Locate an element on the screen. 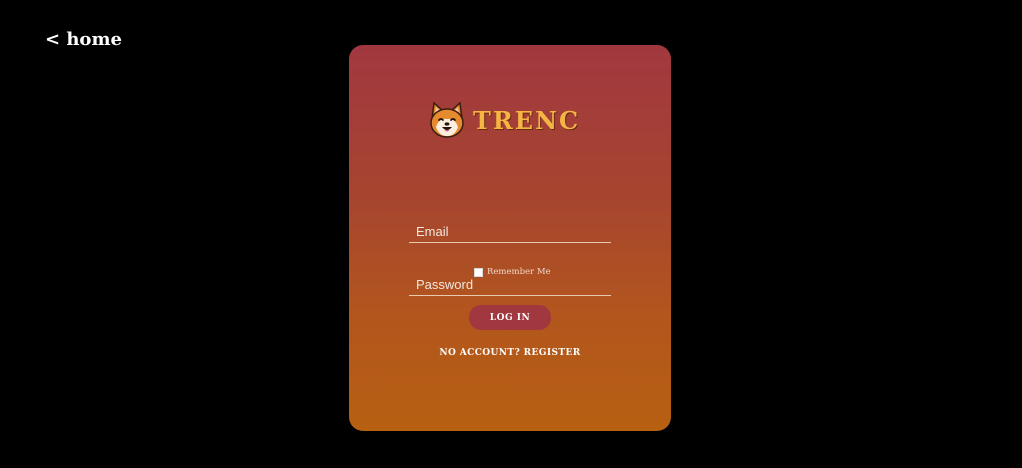  remember-me-label: Remember Me is located at coordinates (519, 272).